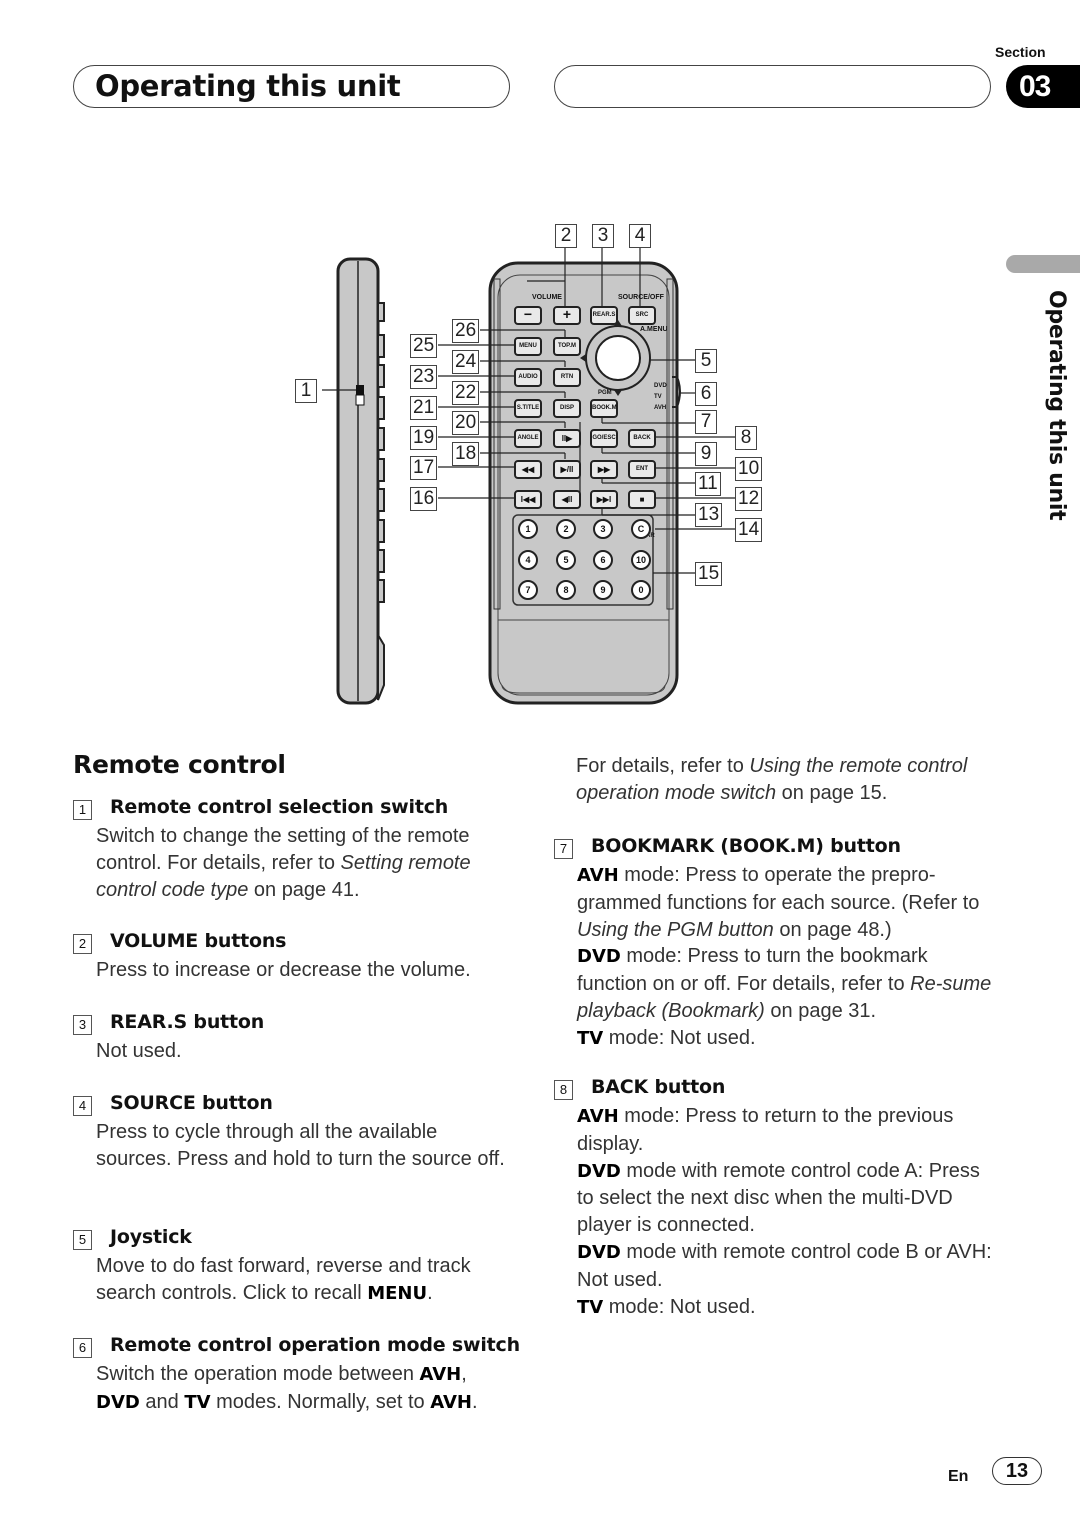 This screenshot has width=1080, height=1529. I want to click on num-key-2: 2, so click(566, 529).